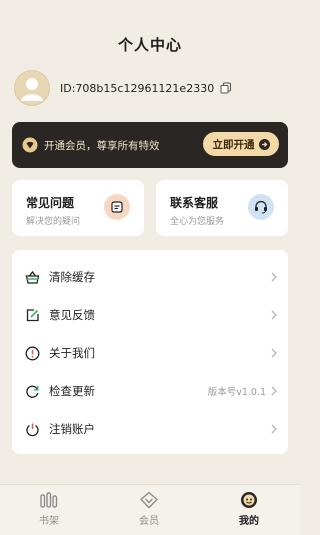 This screenshot has width=320, height=535. I want to click on power-icon, so click(32, 429).